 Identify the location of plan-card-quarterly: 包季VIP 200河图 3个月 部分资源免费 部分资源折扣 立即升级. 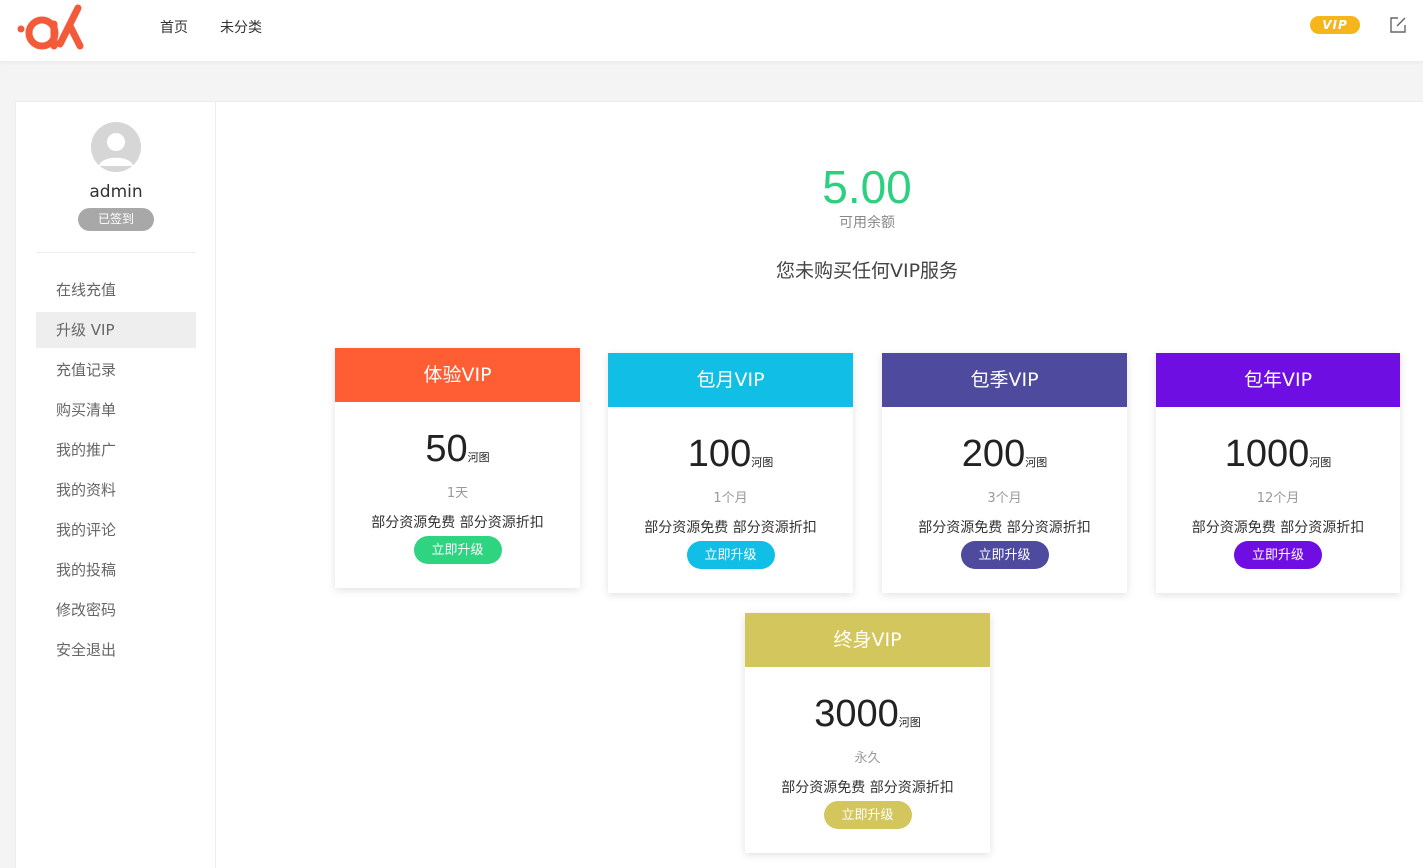
(1004, 473).